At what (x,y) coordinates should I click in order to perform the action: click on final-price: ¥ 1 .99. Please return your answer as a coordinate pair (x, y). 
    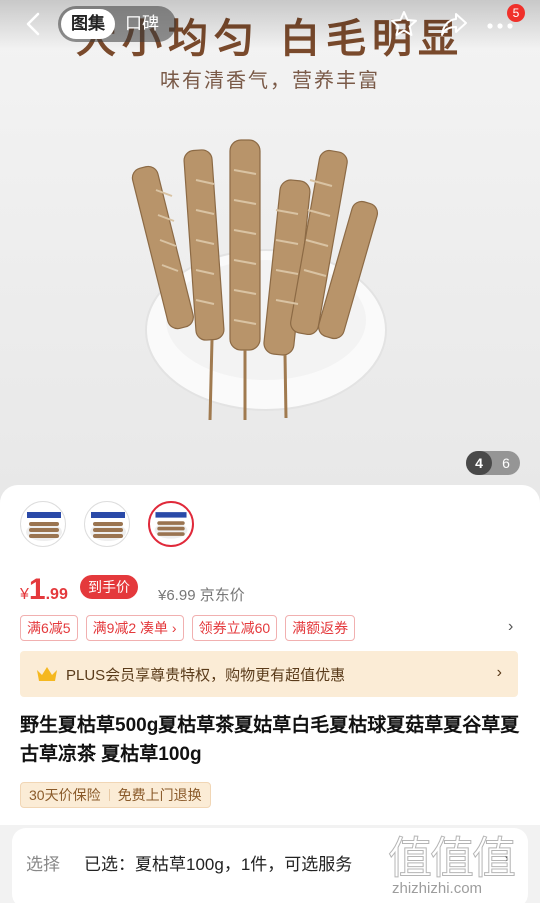
    Looking at the image, I should click on (44, 590).